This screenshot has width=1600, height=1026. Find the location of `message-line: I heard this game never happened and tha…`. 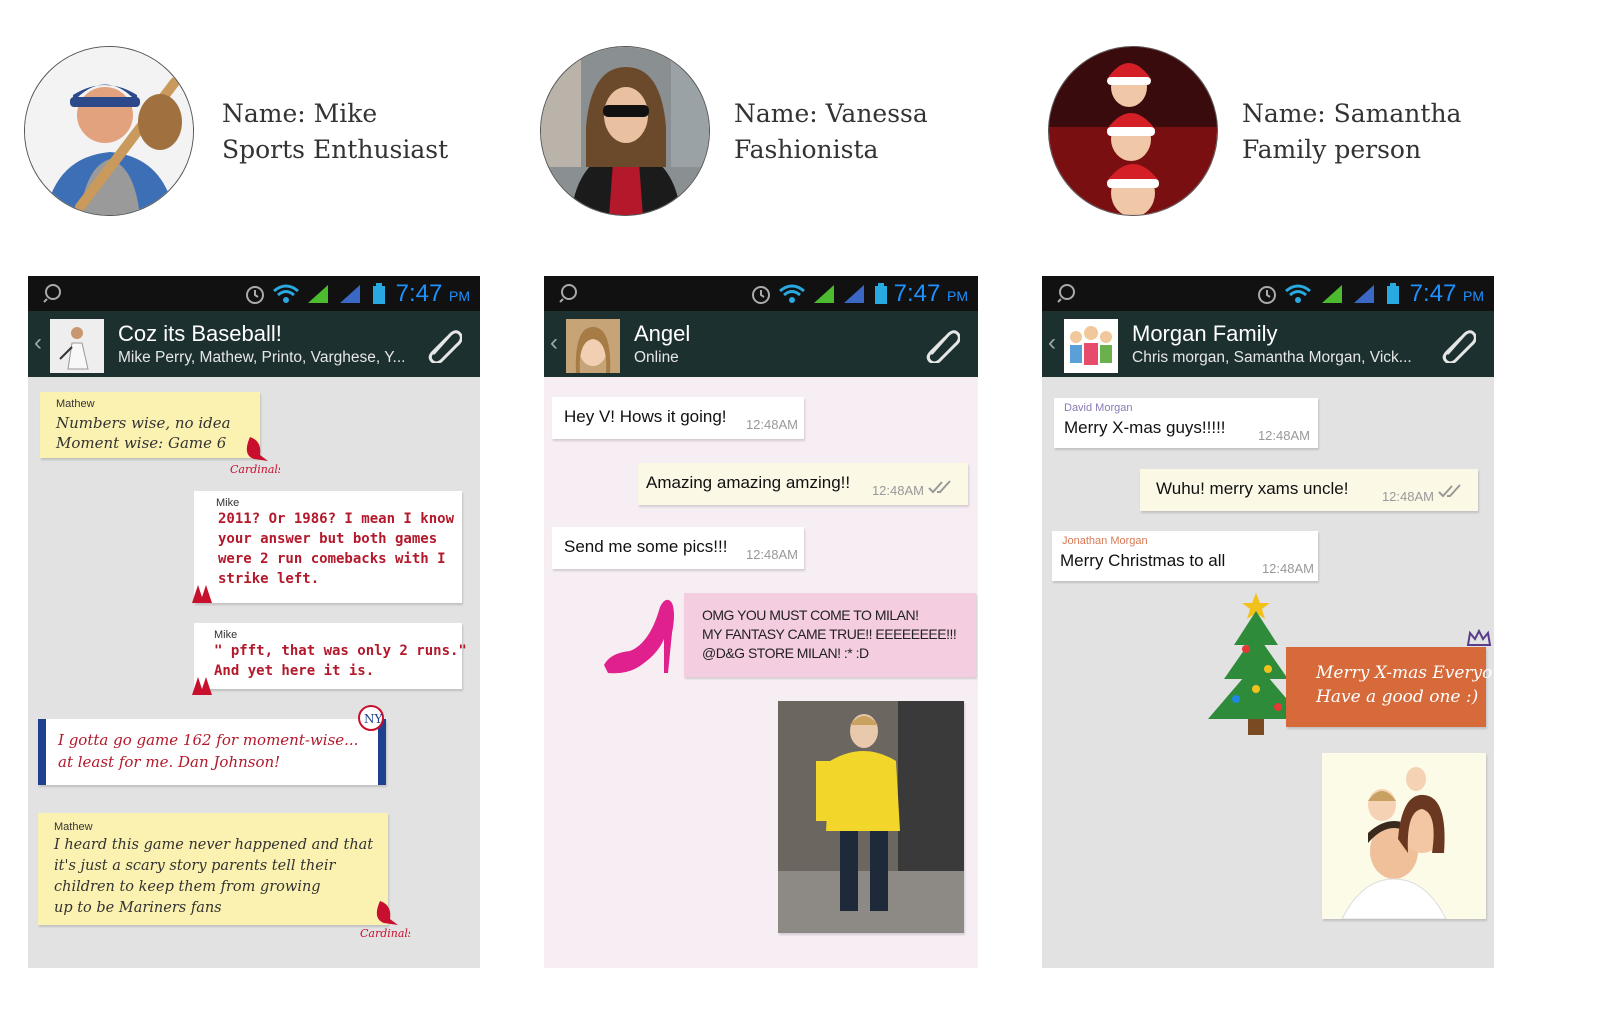

message-line: I heard this game never happened and tha… is located at coordinates (214, 845).